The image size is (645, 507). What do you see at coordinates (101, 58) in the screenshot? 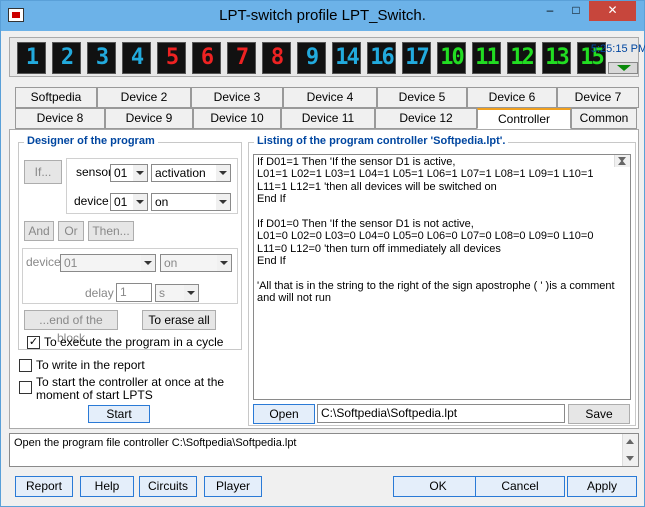
I see `led-indicator: 3` at bounding box center [101, 58].